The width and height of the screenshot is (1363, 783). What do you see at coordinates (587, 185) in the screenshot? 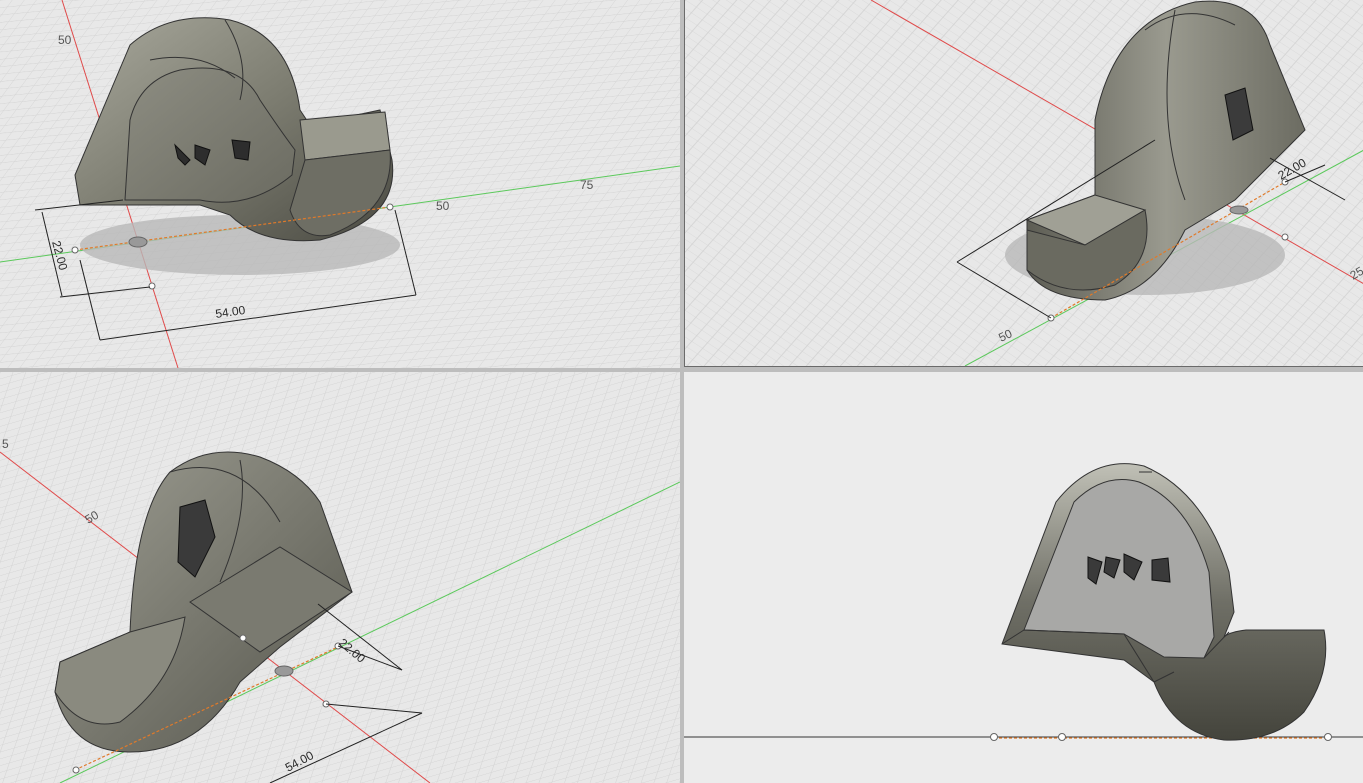
I see `axis-tick-label: 75` at bounding box center [587, 185].